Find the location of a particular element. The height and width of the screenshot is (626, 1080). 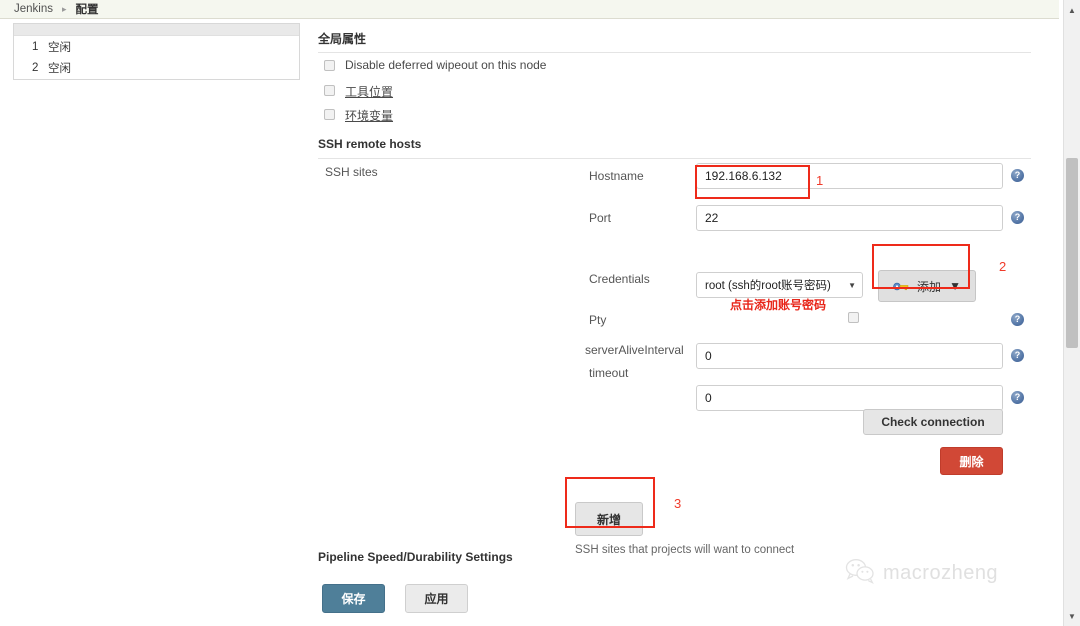

label-timeout: timeout is located at coordinates (609, 373).